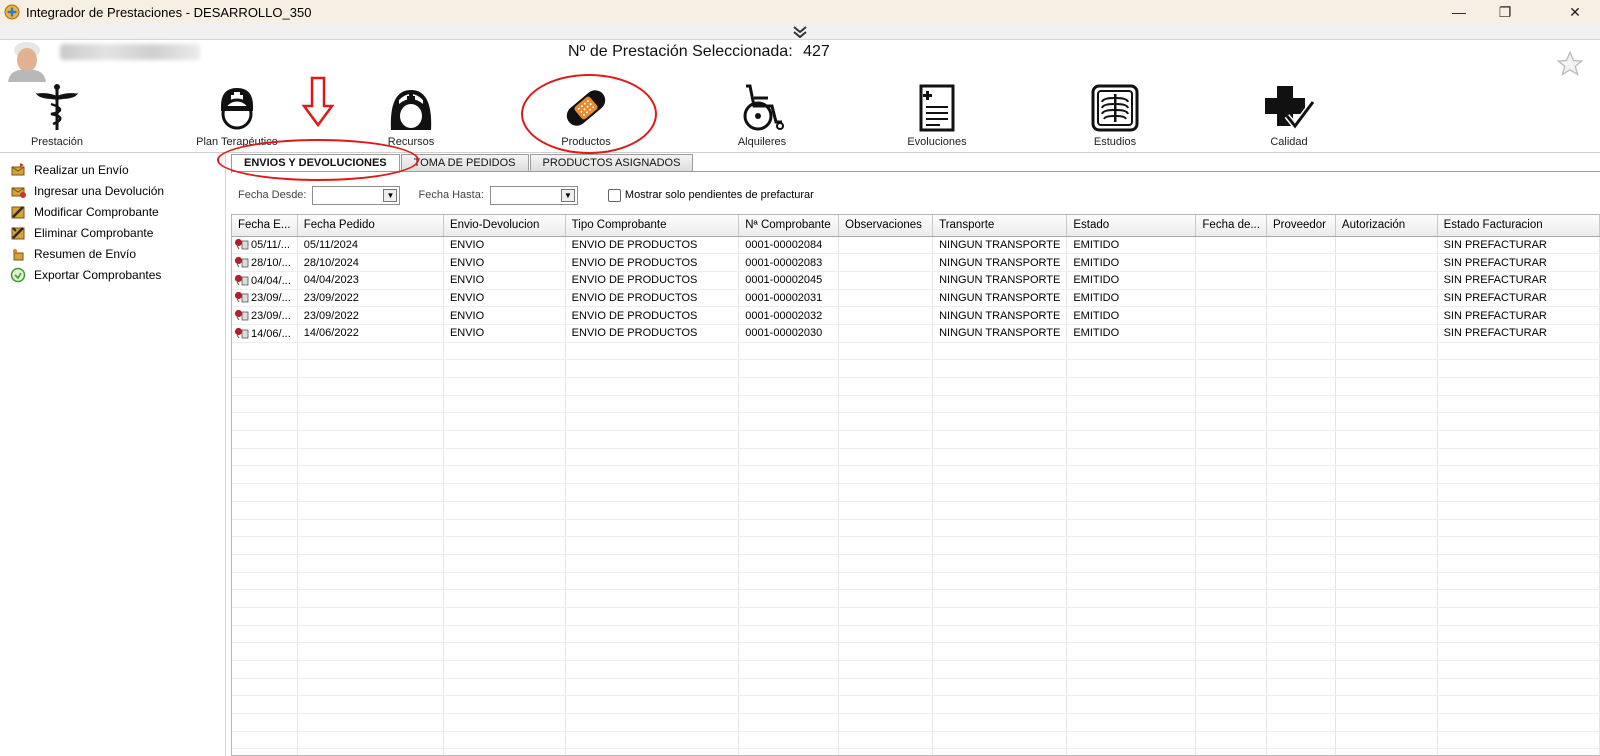 The width and height of the screenshot is (1600, 756). Describe the element at coordinates (1518, 315) in the screenshot. I see `table-cell: SIN PREFACTURAR` at that location.